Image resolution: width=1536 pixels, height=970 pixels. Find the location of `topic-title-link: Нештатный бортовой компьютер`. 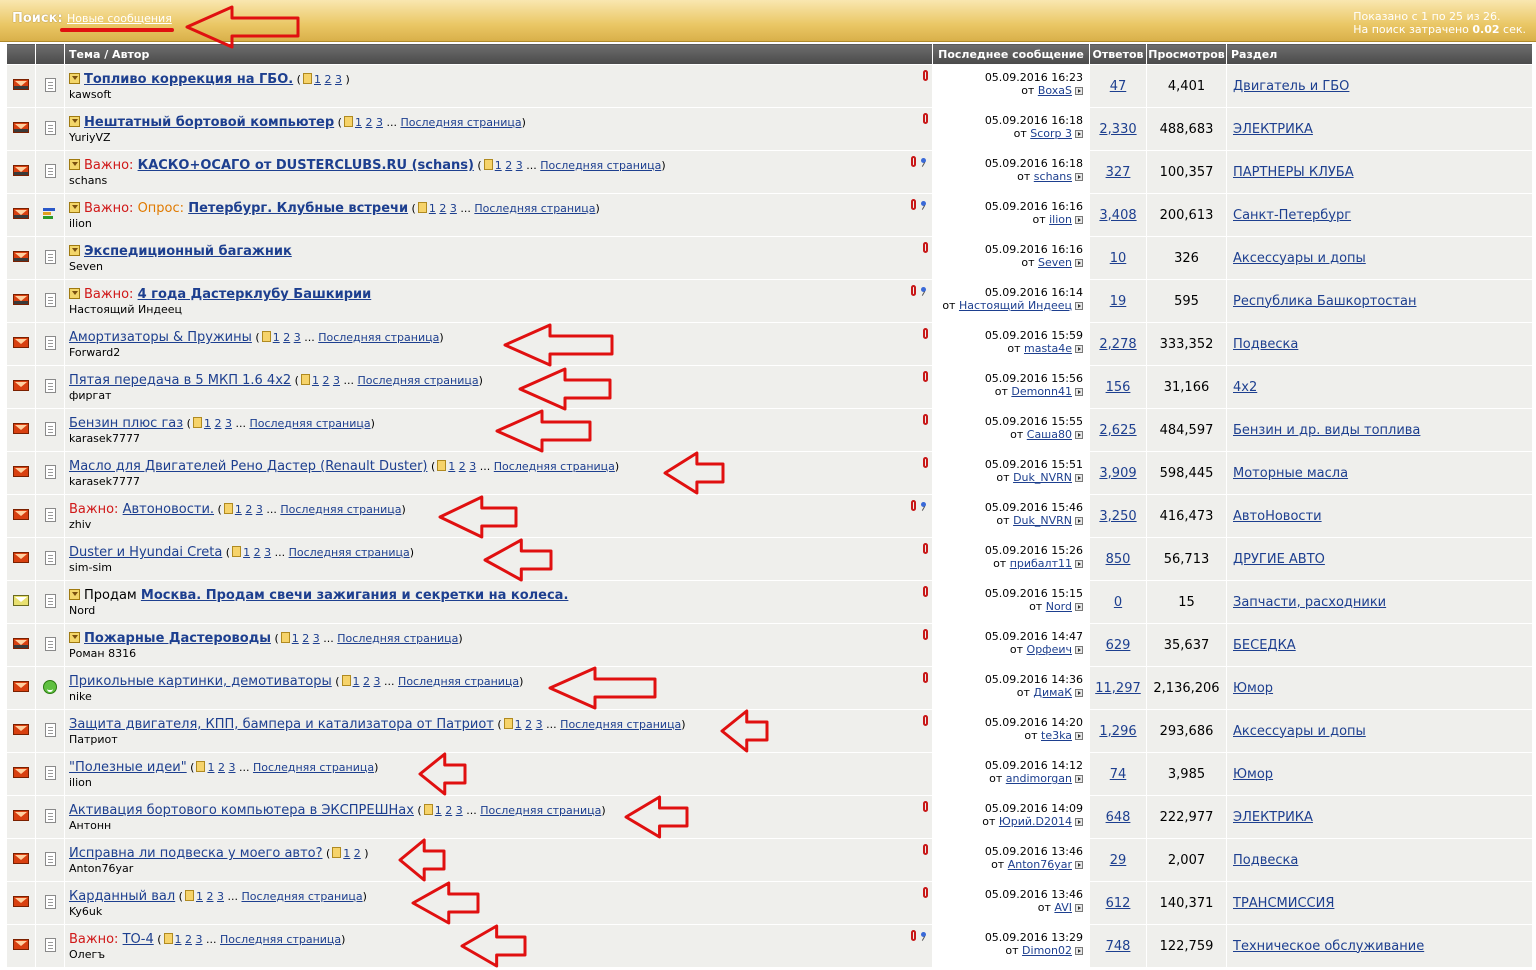

topic-title-link: Нештатный бортовой компьютер is located at coordinates (209, 122).